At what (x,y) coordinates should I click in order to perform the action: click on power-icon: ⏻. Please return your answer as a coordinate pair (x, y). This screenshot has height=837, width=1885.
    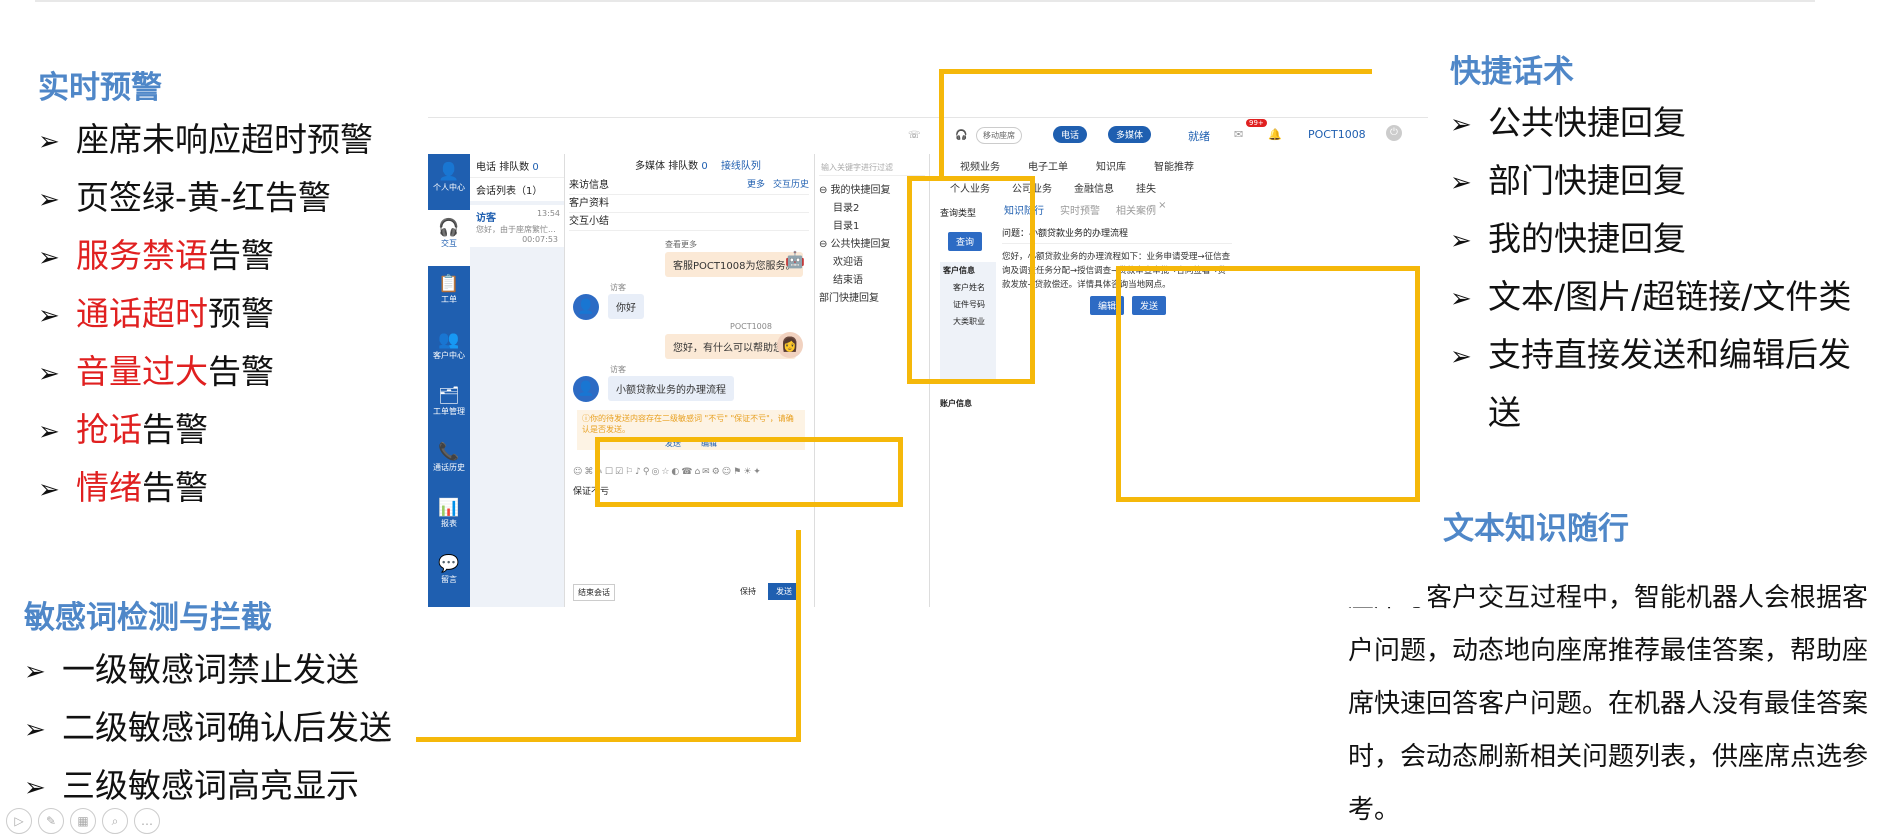
    Looking at the image, I should click on (1394, 133).